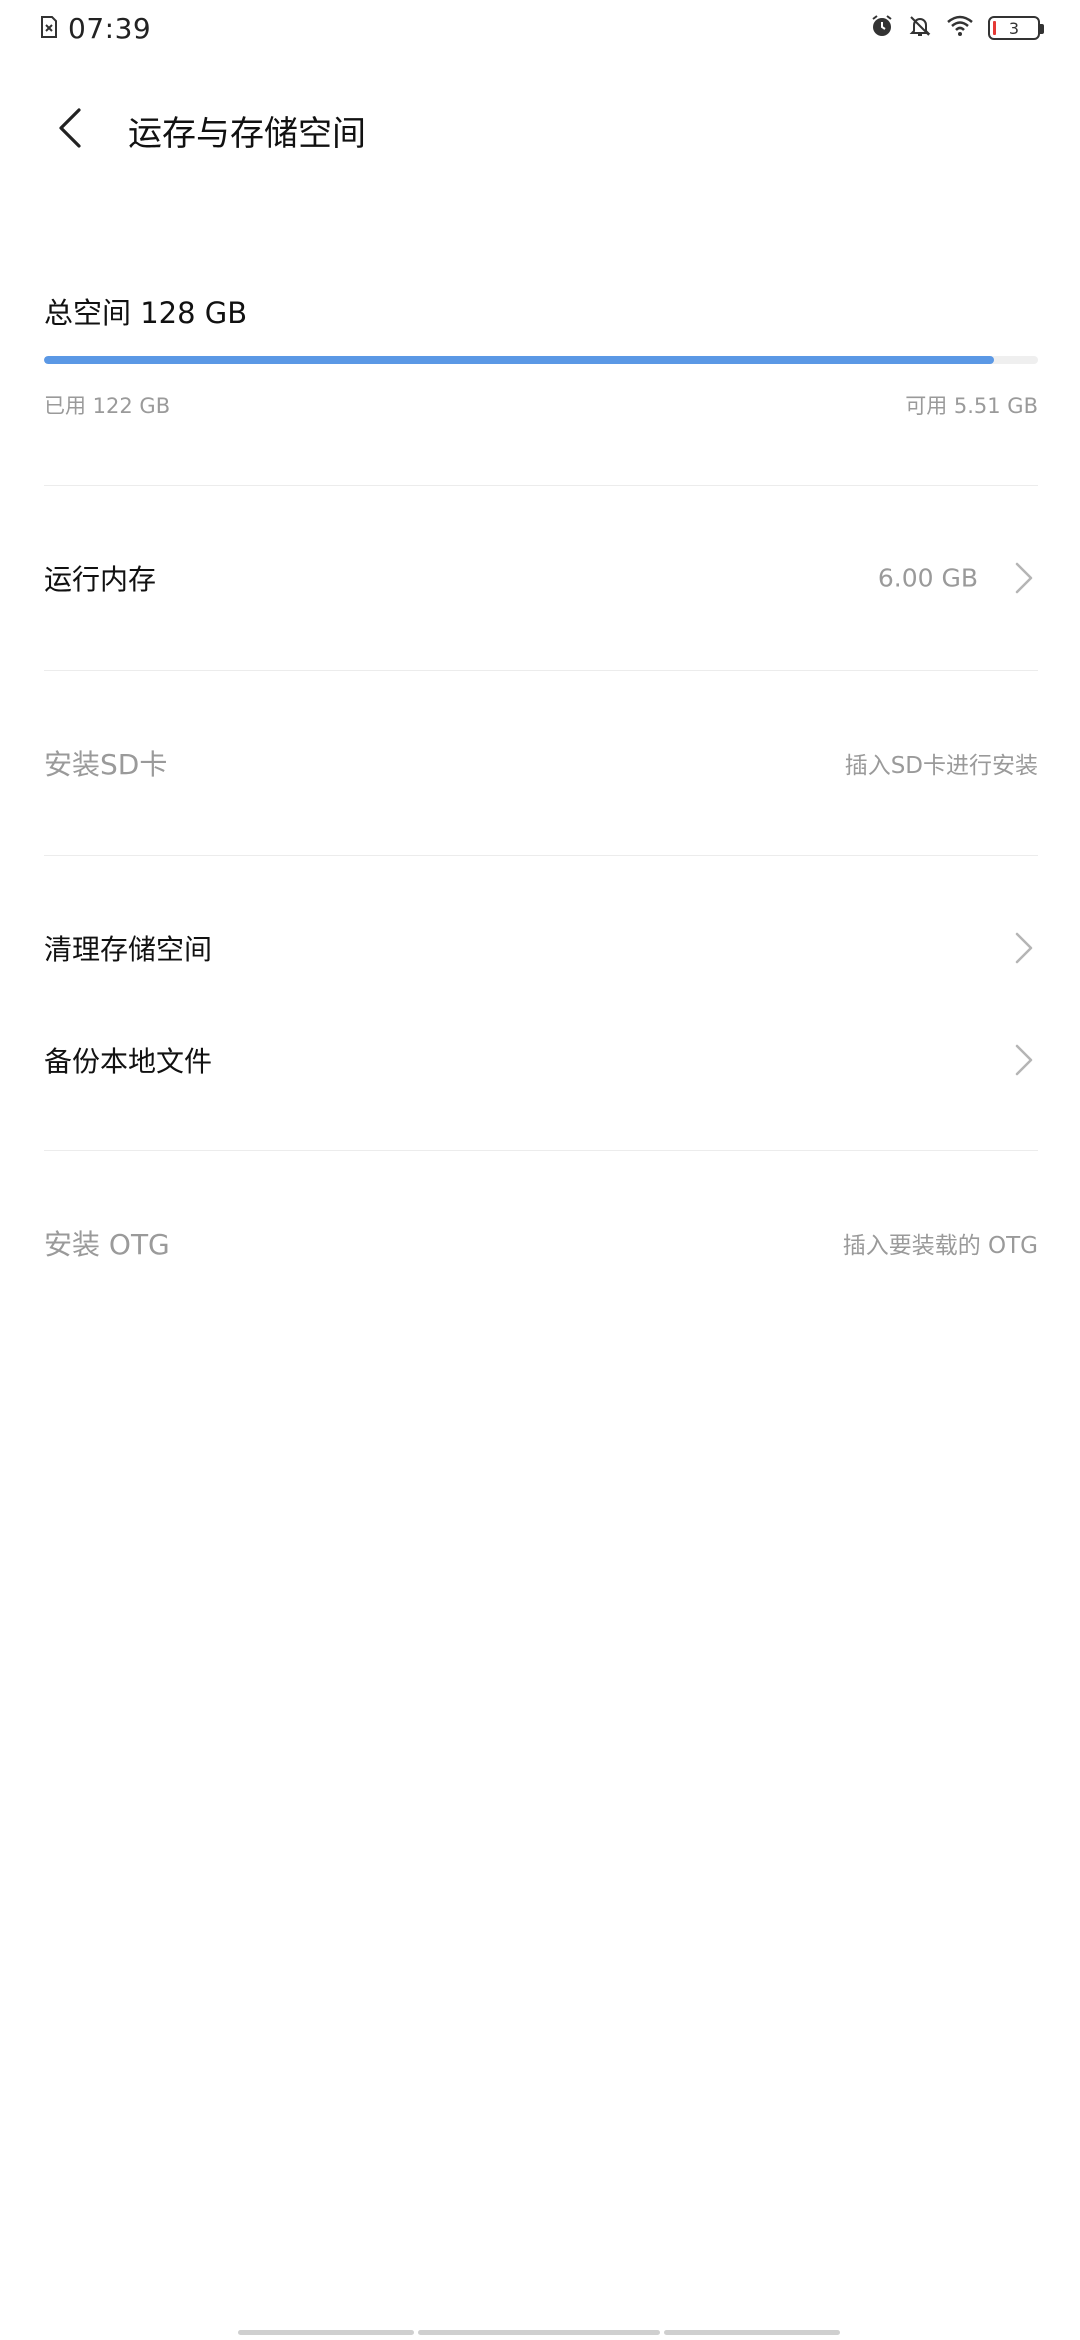 This screenshot has height=2340, width=1080. What do you see at coordinates (971, 406) in the screenshot?
I see `available-storage-label: 可用 5.51 GB` at bounding box center [971, 406].